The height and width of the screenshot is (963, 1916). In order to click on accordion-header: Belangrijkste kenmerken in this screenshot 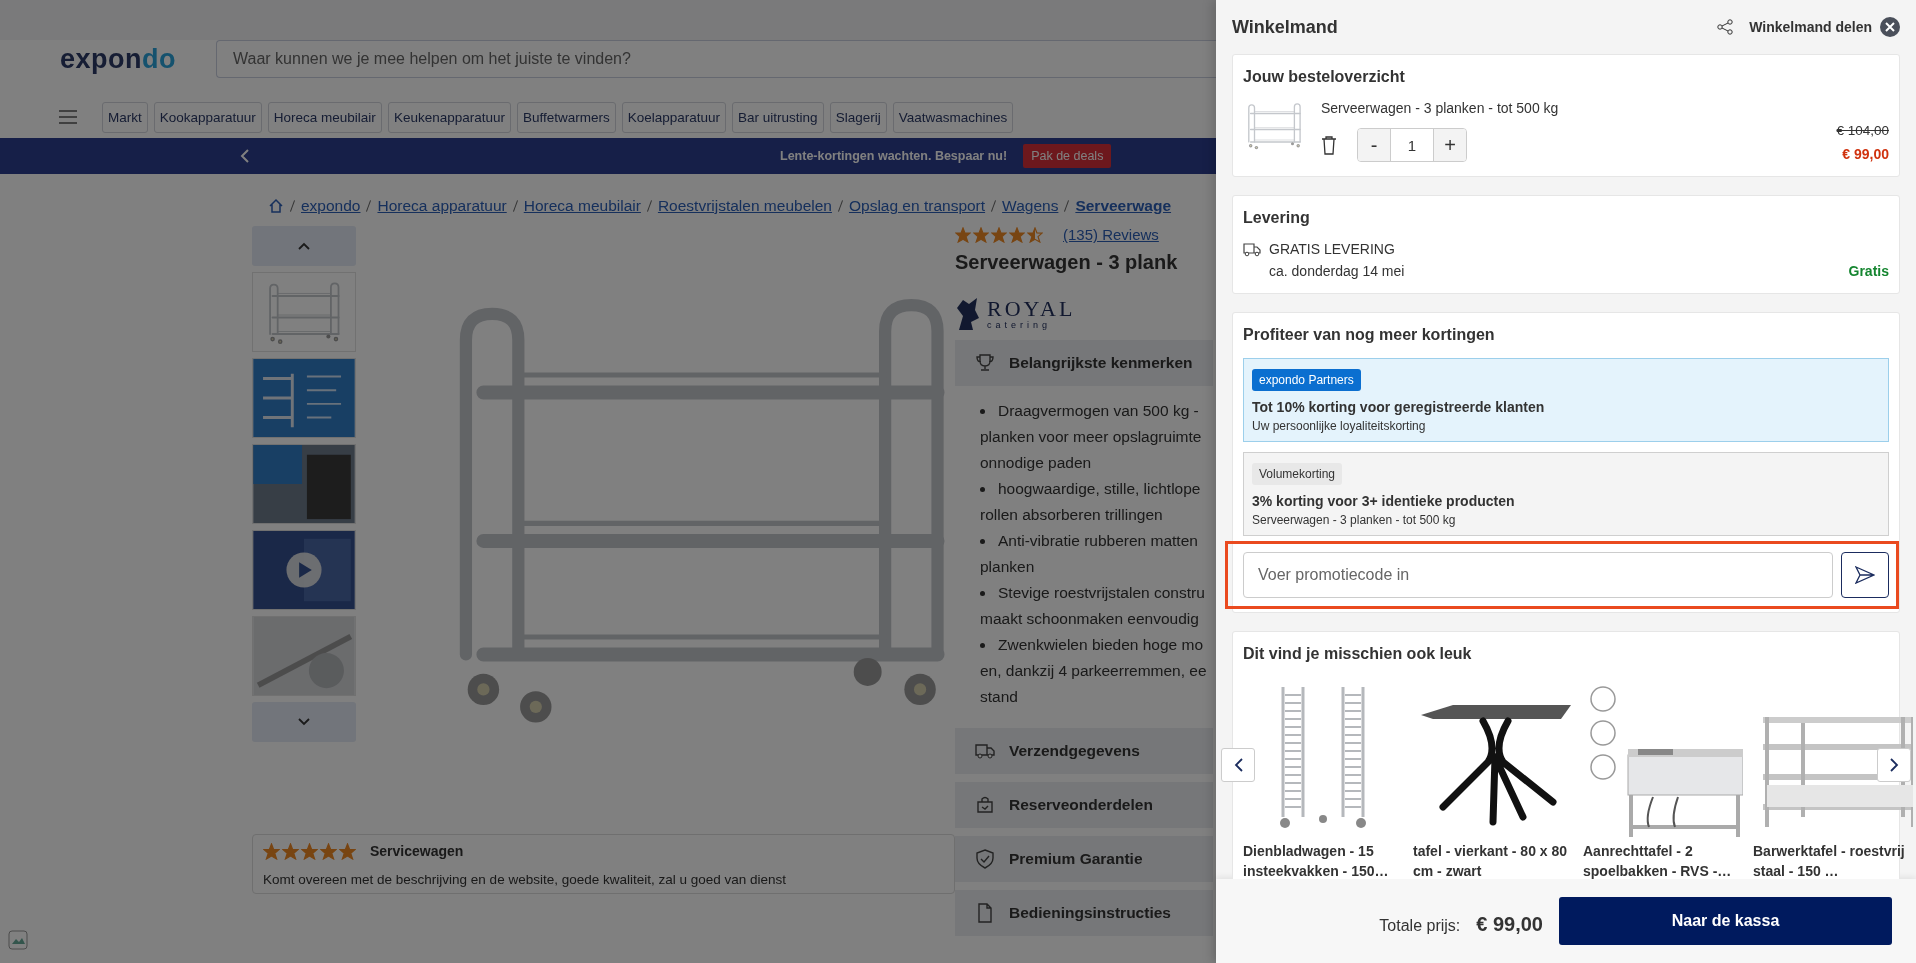, I will do `click(1084, 363)`.